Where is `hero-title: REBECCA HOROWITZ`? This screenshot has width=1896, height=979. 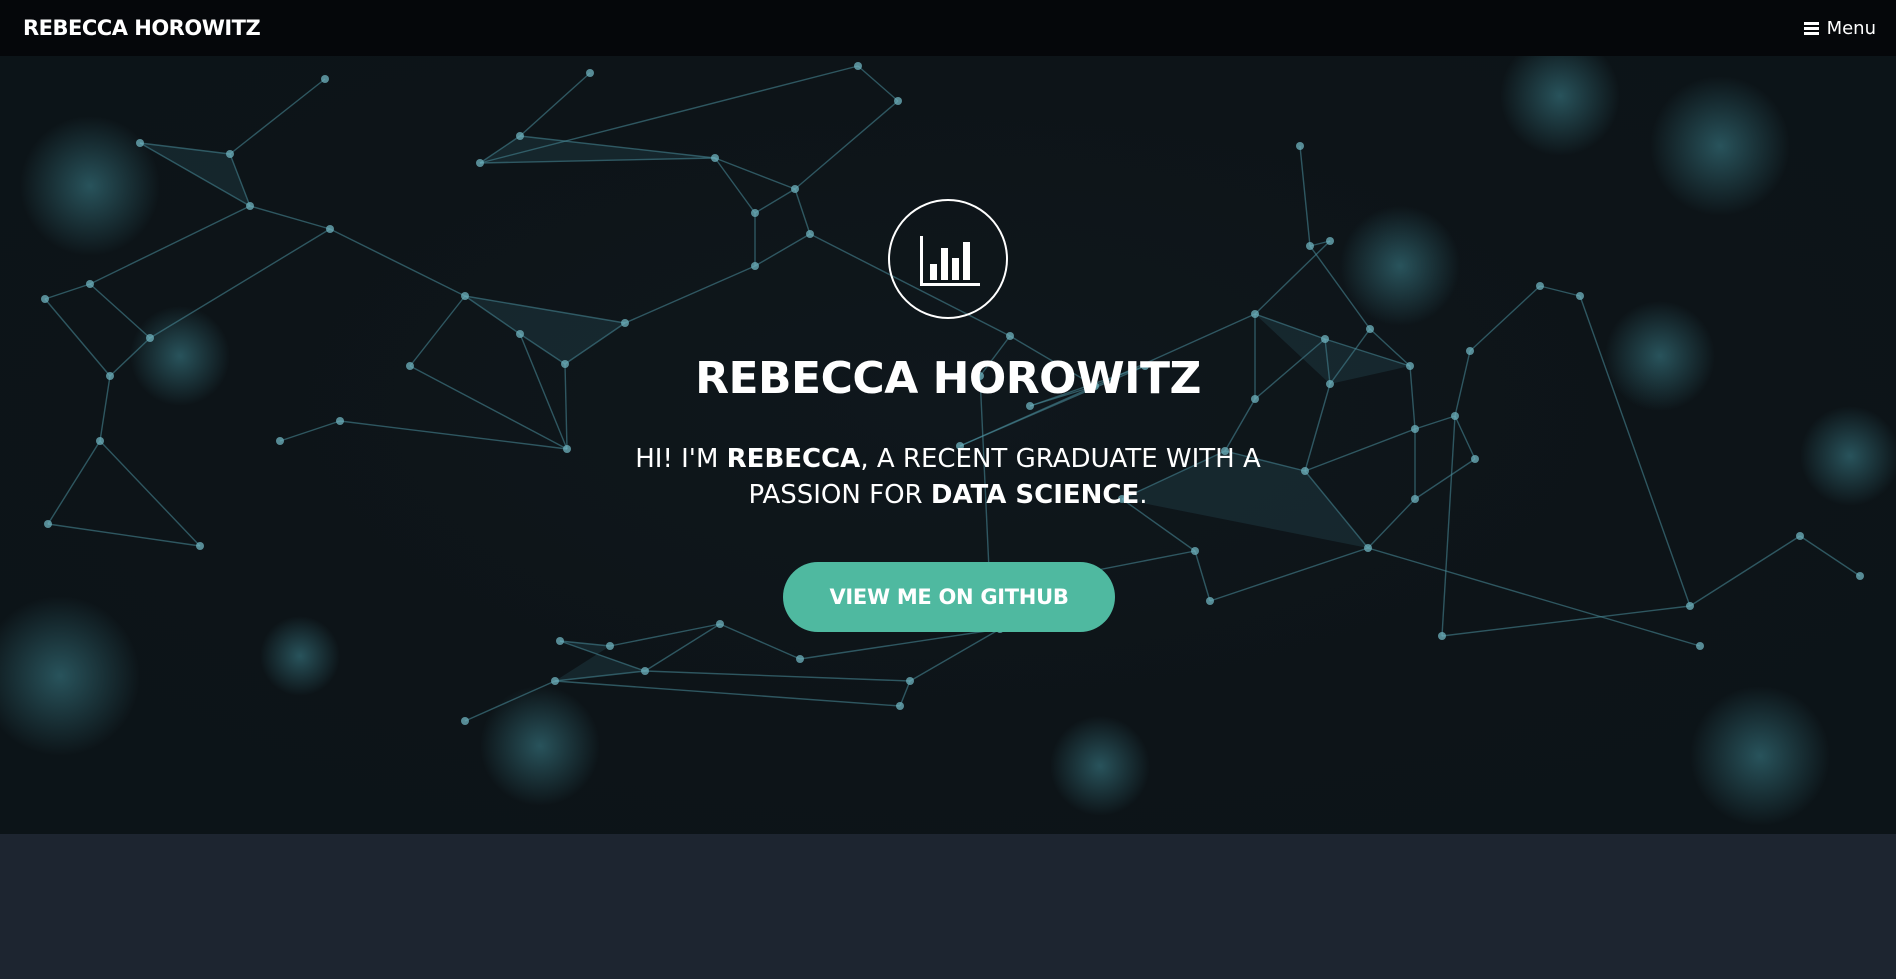 hero-title: REBECCA HOROWITZ is located at coordinates (948, 378).